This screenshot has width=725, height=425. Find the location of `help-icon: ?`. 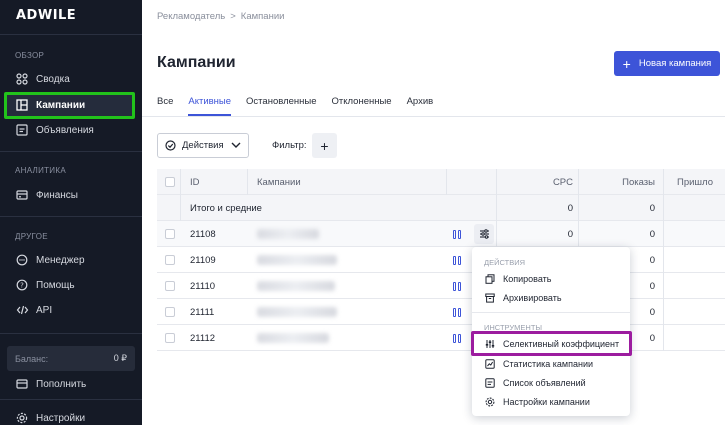

help-icon: ? is located at coordinates (22, 285).